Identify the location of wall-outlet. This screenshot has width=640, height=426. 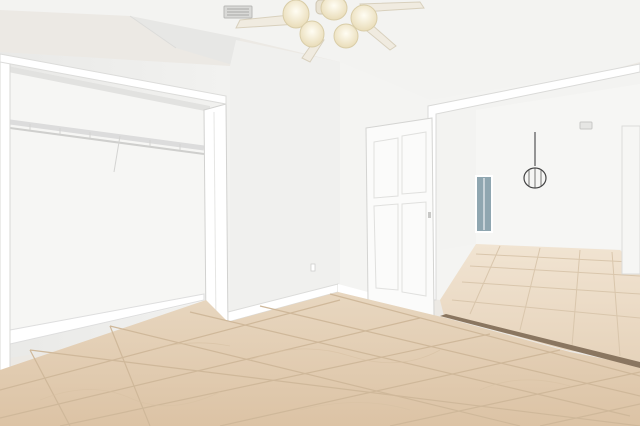
(313, 267).